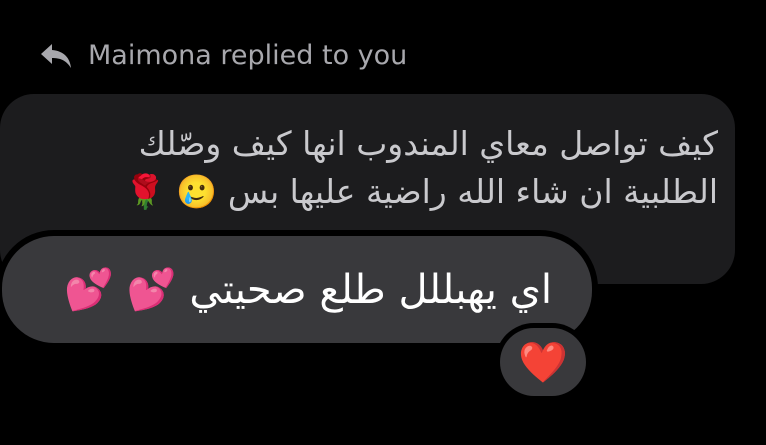  Describe the element at coordinates (308, 290) in the screenshot. I see `reply-message-text: اي يهبللل طلع صحيتي 💕 💕` at that location.